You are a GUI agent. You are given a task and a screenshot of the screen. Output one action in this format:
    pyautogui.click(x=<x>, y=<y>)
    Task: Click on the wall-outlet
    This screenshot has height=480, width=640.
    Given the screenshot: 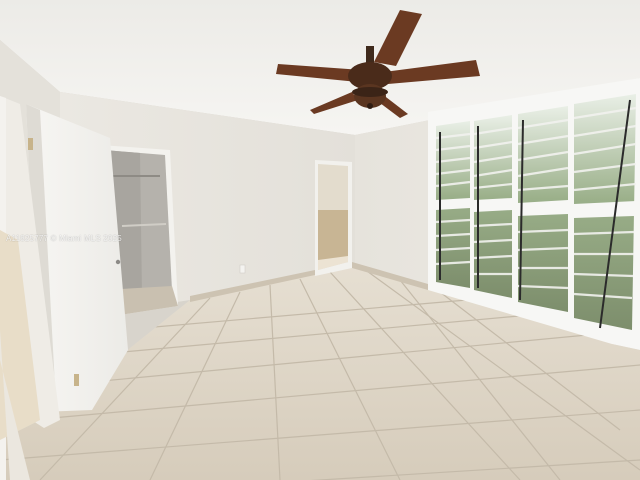 What is the action you would take?
    pyautogui.click(x=242, y=269)
    